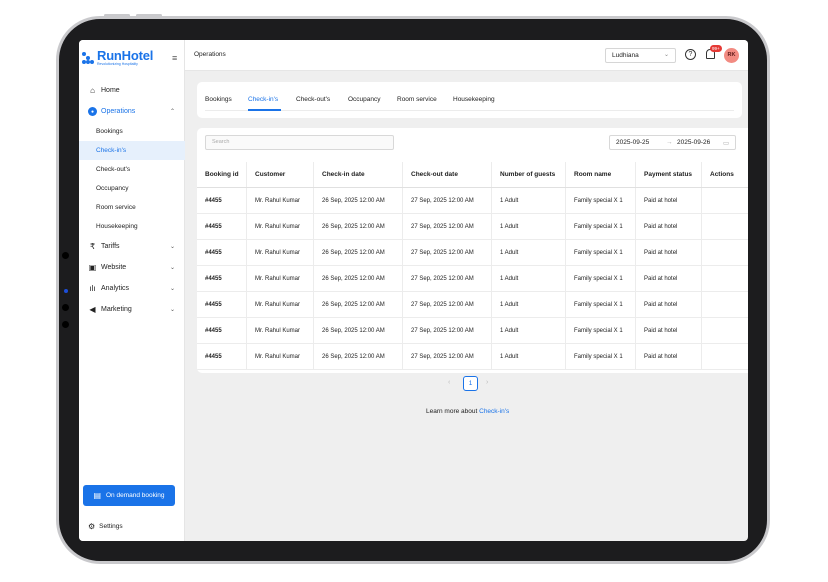  Describe the element at coordinates (716, 48) in the screenshot. I see `notification-badge: 99+` at that location.